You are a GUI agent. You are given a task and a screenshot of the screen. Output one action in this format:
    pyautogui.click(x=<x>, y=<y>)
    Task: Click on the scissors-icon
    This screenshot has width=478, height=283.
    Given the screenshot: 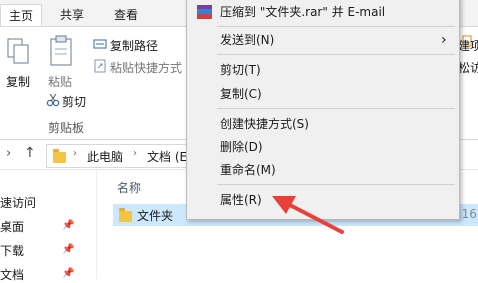 What is the action you would take?
    pyautogui.click(x=53, y=100)
    